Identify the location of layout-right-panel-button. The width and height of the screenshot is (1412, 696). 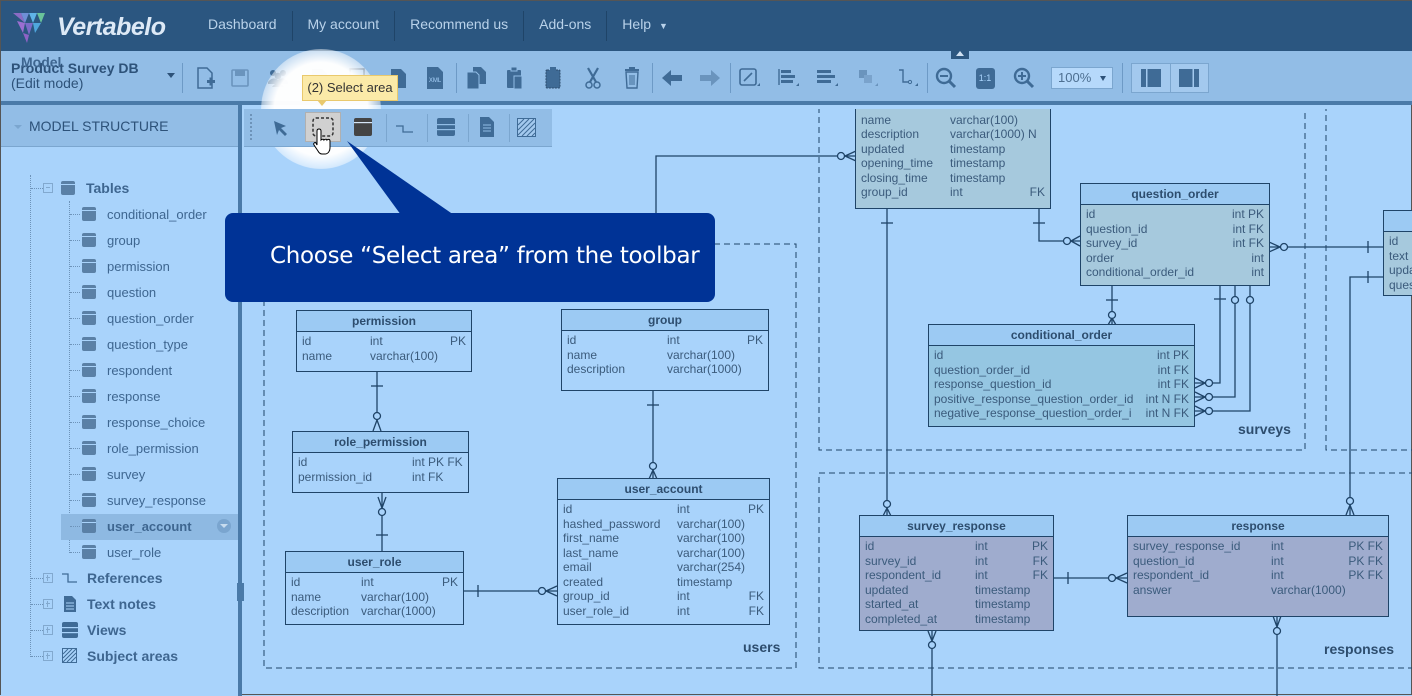
(1190, 78).